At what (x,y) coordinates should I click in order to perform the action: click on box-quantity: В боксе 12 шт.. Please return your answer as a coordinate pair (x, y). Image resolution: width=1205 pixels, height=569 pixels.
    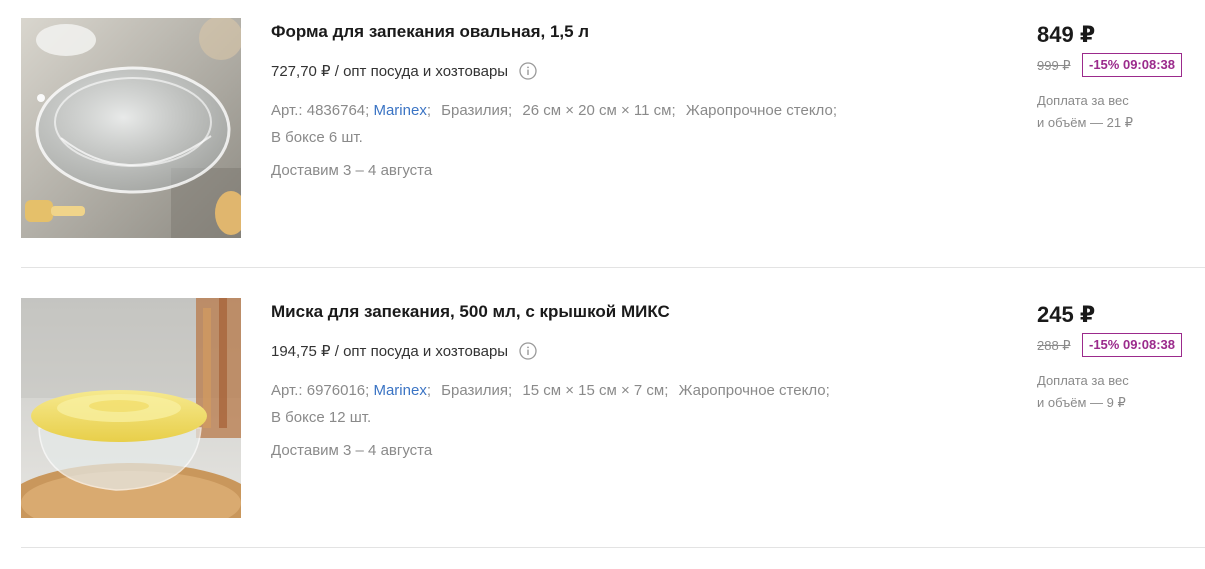
    Looking at the image, I should click on (321, 417).